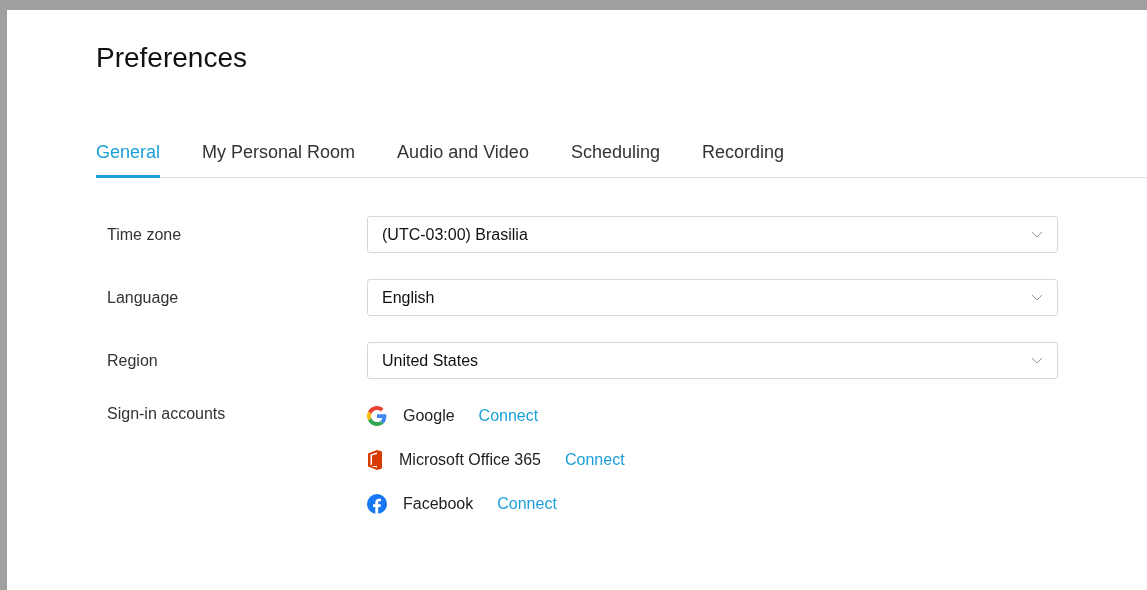 This screenshot has height=590, width=1147. Describe the element at coordinates (470, 460) in the screenshot. I see `account-name: Microsoft Office 365` at that location.